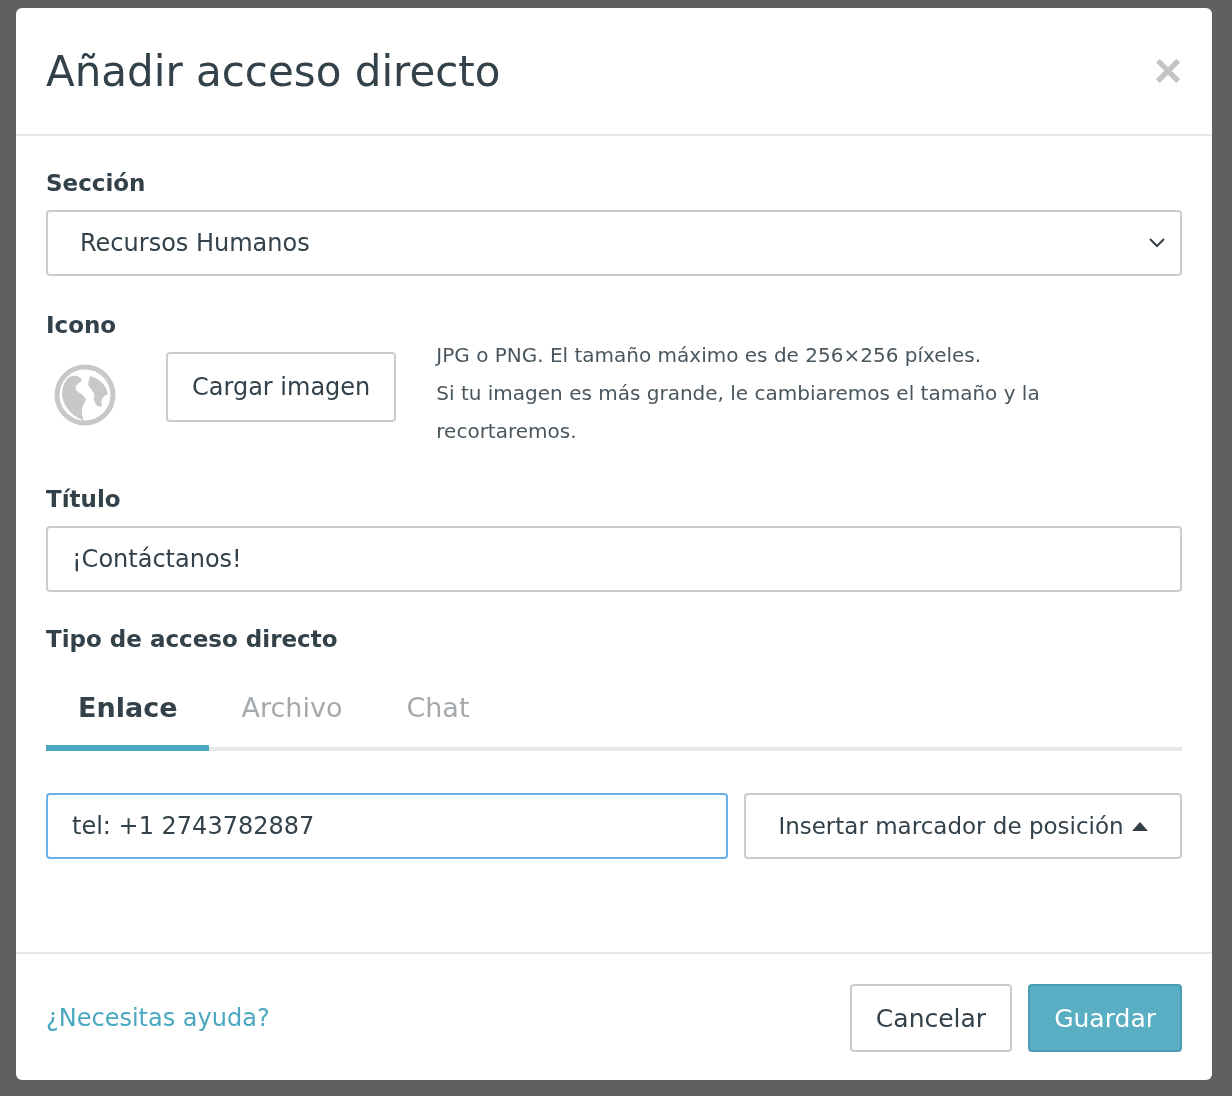 The width and height of the screenshot is (1232, 1096). What do you see at coordinates (709, 355) in the screenshot?
I see `hint-text: JPG o PNG. El tamaño máximo es de 256×256 píxeles.` at bounding box center [709, 355].